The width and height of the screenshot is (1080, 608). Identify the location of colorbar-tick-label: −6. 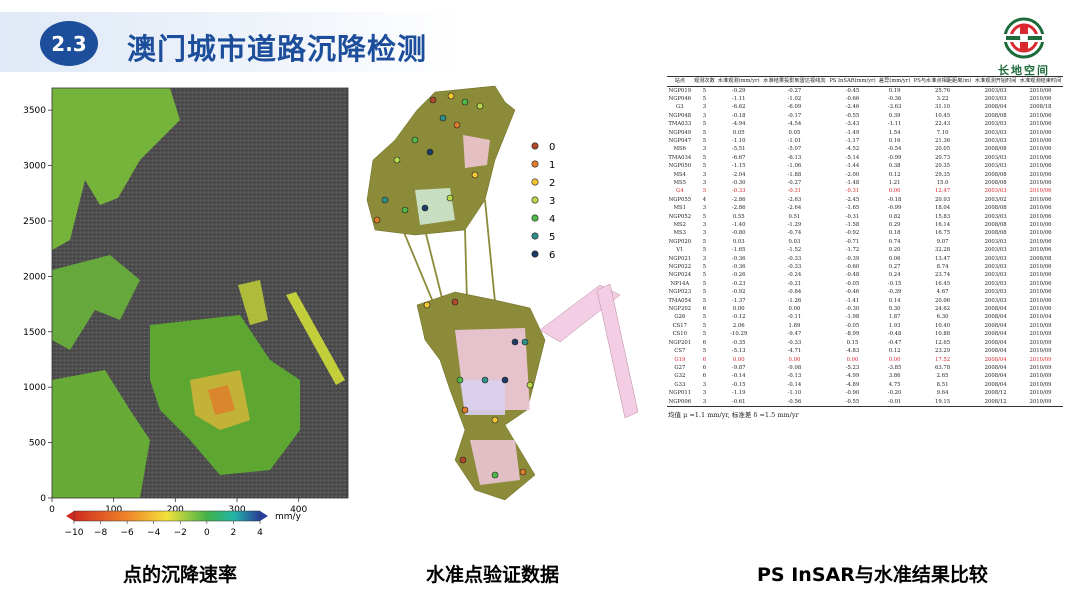
(128, 533).